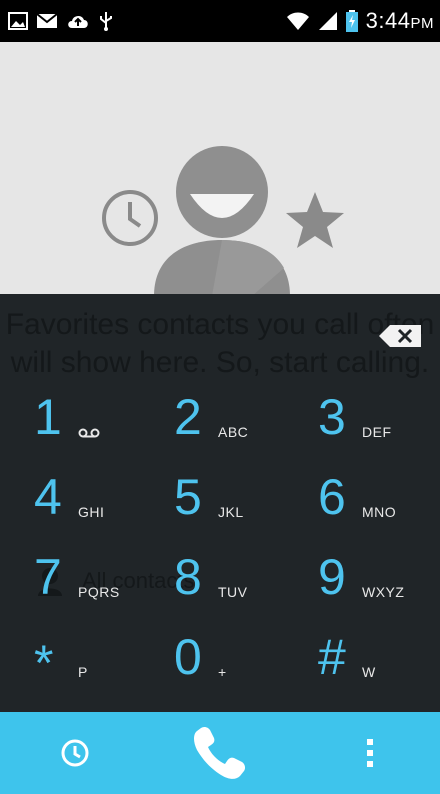 This screenshot has width=440, height=794. Describe the element at coordinates (130, 218) in the screenshot. I see `recents-clock-icon` at that location.